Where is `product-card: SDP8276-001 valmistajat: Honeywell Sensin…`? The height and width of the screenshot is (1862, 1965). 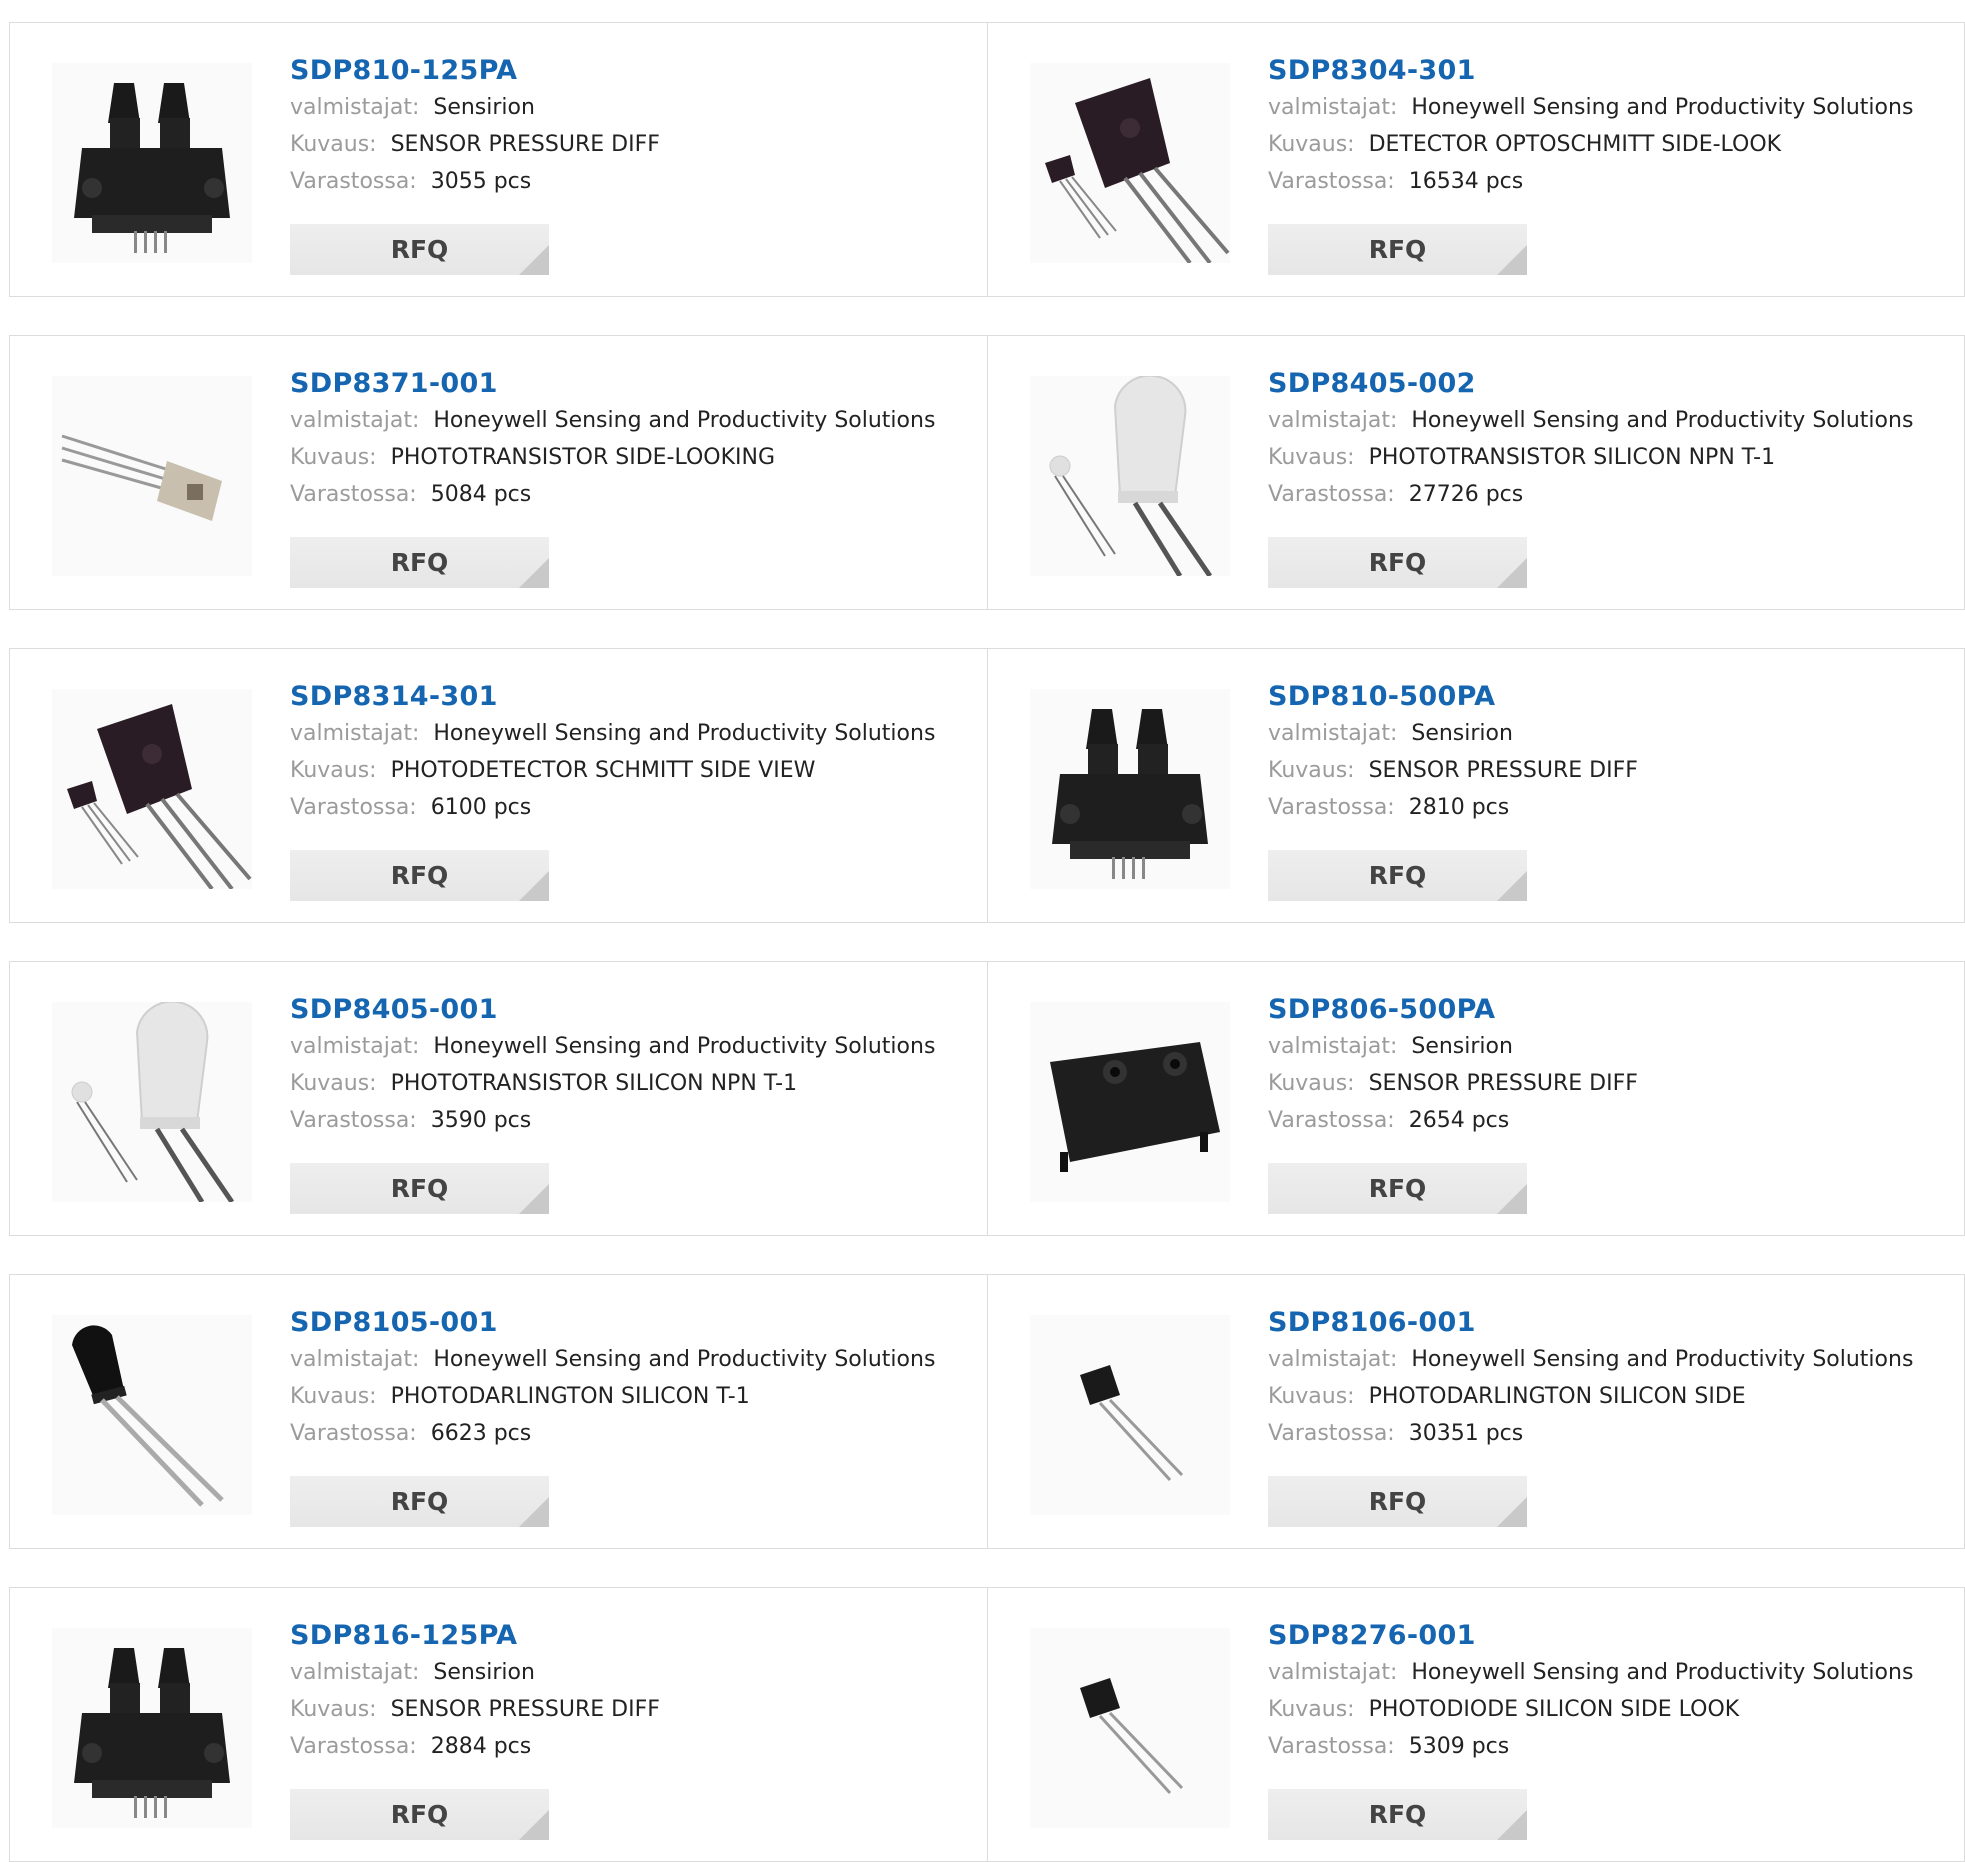 product-card: SDP8276-001 valmistajat: Honeywell Sensin… is located at coordinates (1475, 1724).